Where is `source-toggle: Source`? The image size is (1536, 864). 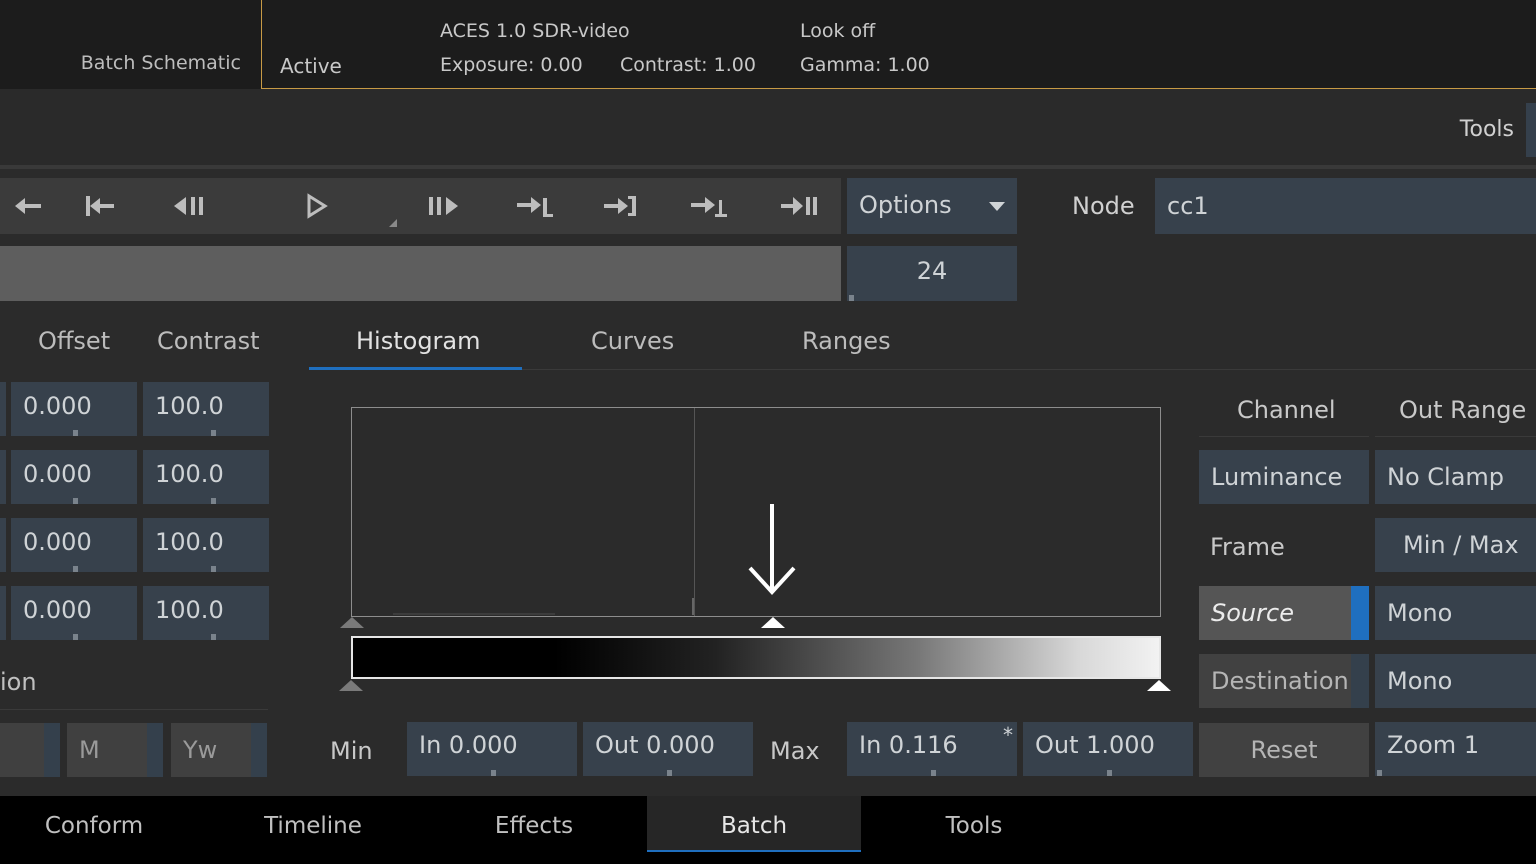
source-toggle: Source is located at coordinates (1284, 613).